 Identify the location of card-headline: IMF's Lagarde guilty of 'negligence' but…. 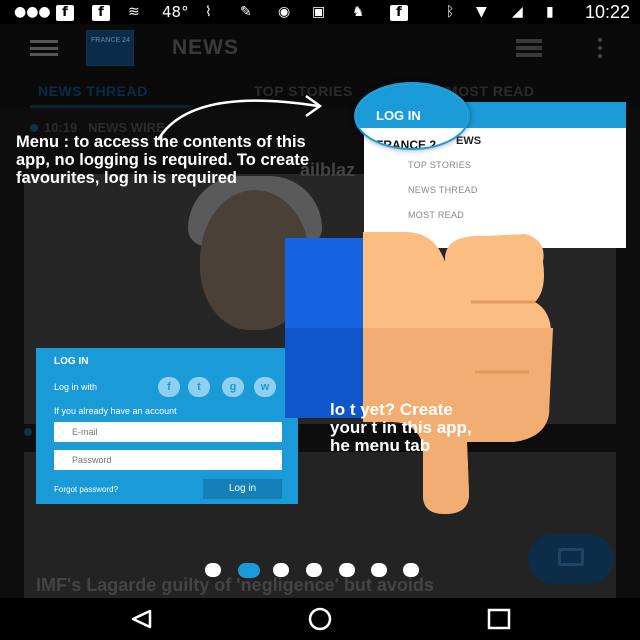
(235, 585).